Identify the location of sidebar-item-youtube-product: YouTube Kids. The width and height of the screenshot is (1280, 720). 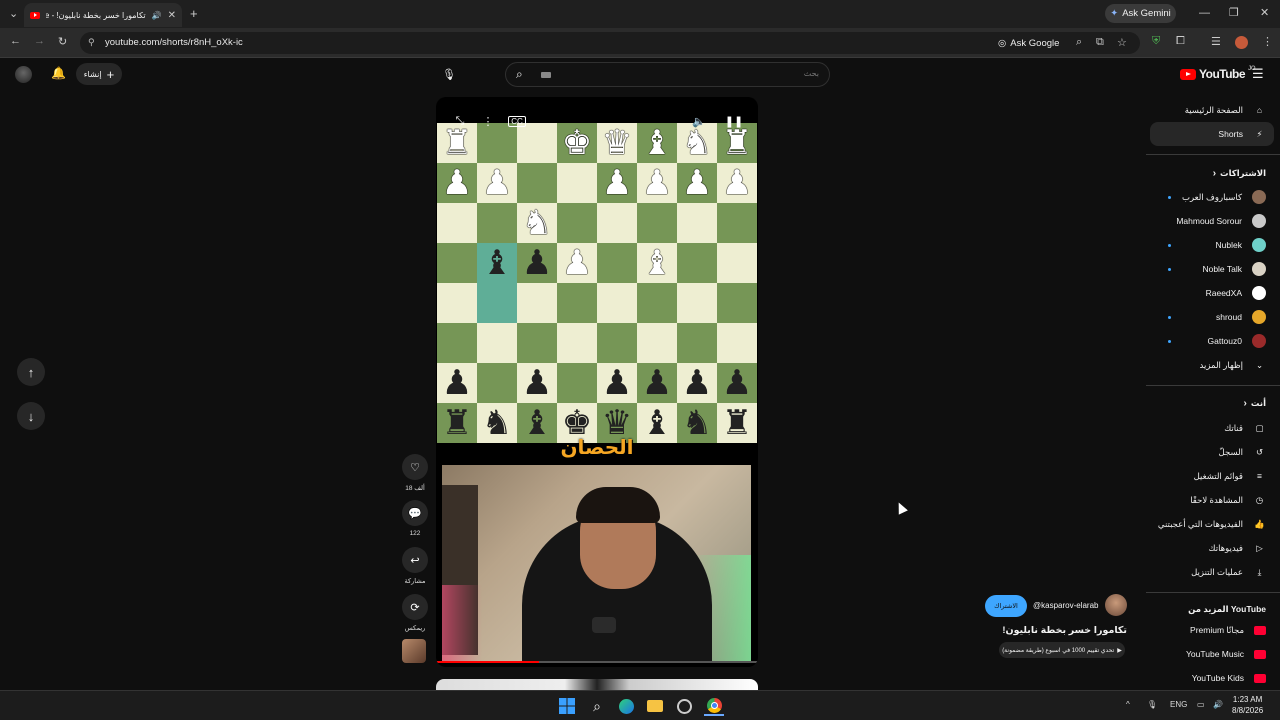
(1215, 678).